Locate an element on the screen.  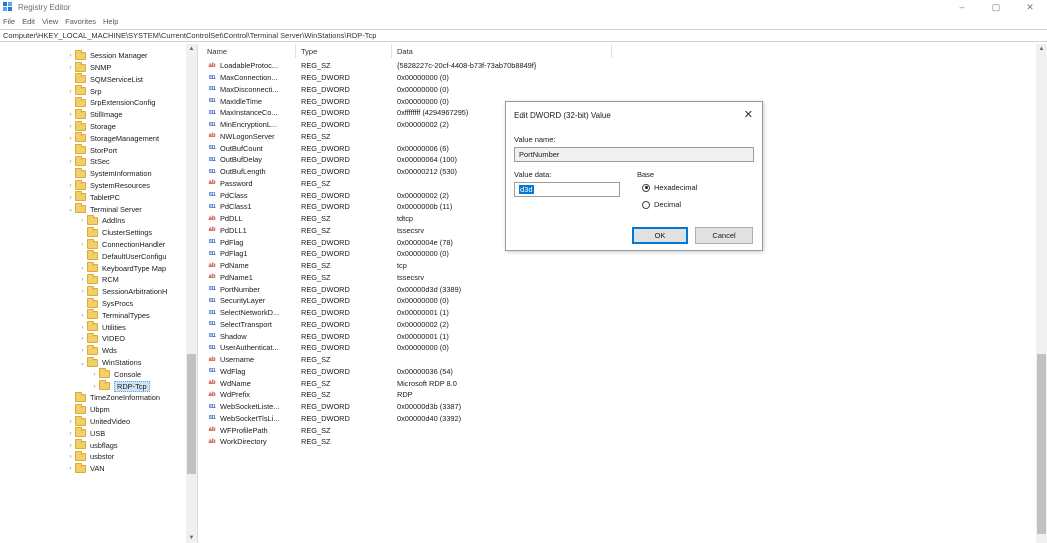
value-row: Username REG_SZ is located at coordinates (503, 360).